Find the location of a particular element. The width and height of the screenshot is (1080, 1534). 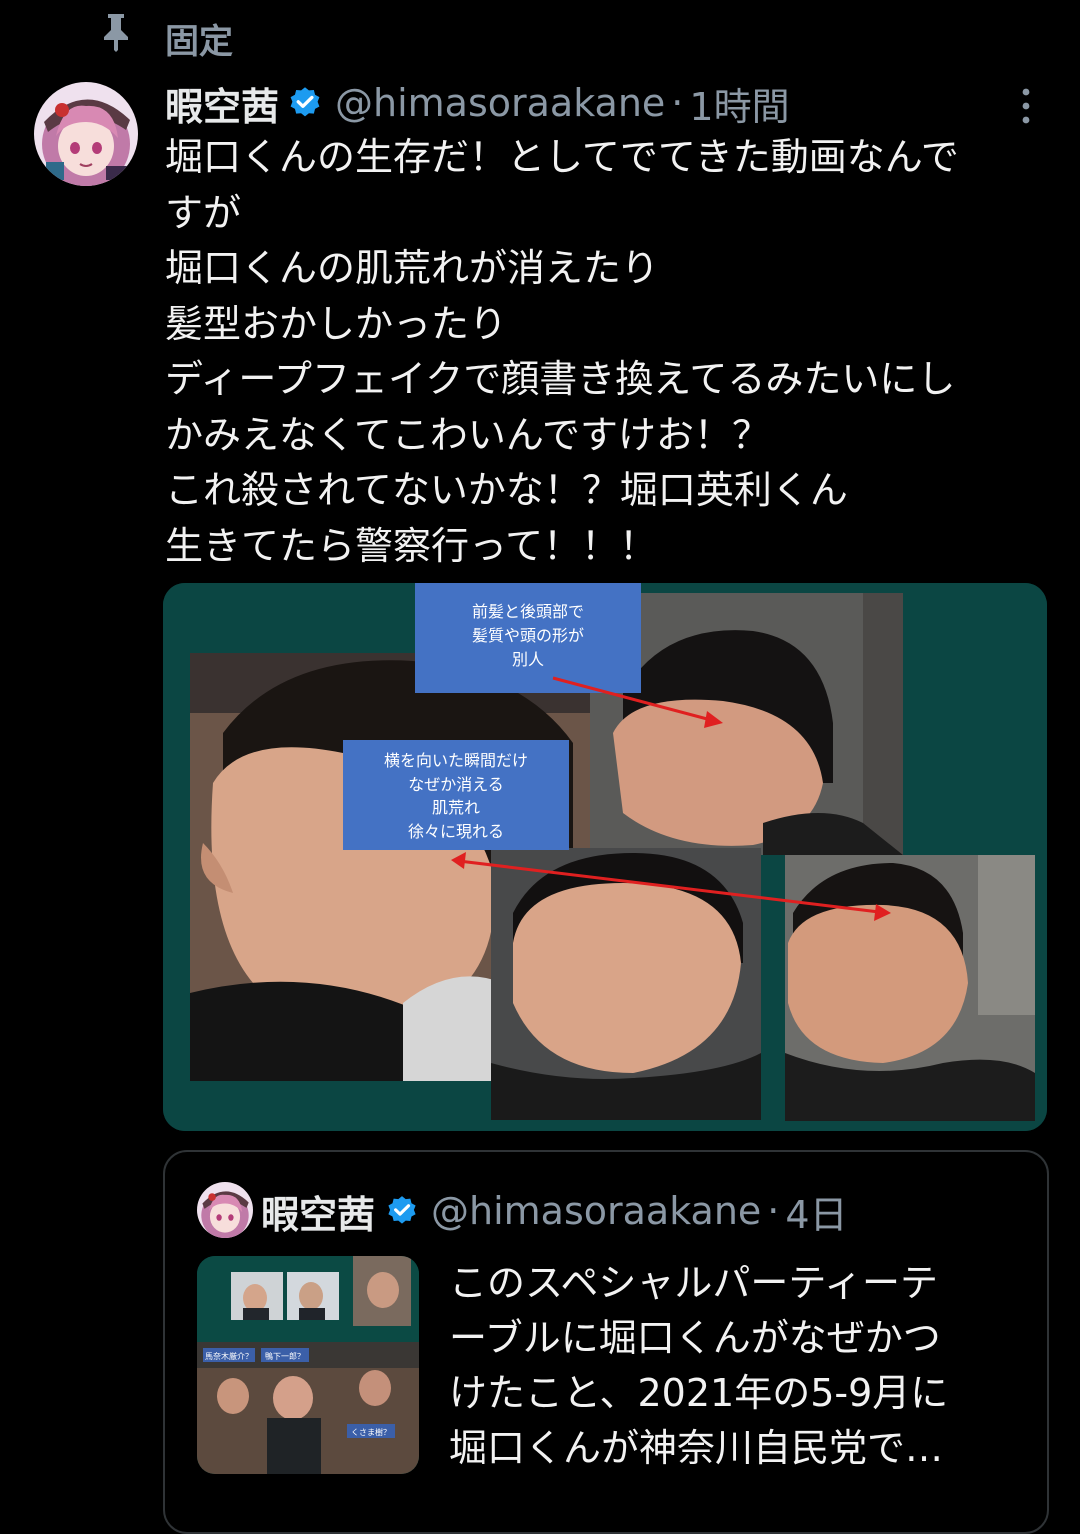

callout-box-skin: 横を向いた瞬間だけ なぜか消える 肌荒れ 徐々に現れる is located at coordinates (456, 795).